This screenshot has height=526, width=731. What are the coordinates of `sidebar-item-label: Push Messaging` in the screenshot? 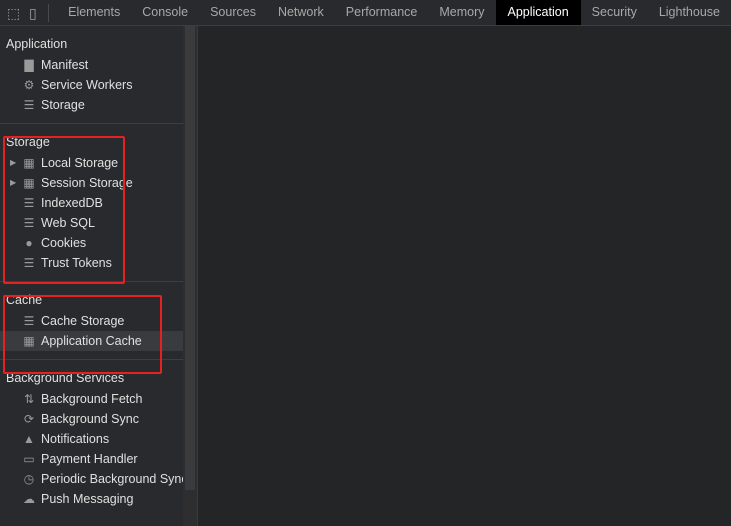 It's located at (87, 499).